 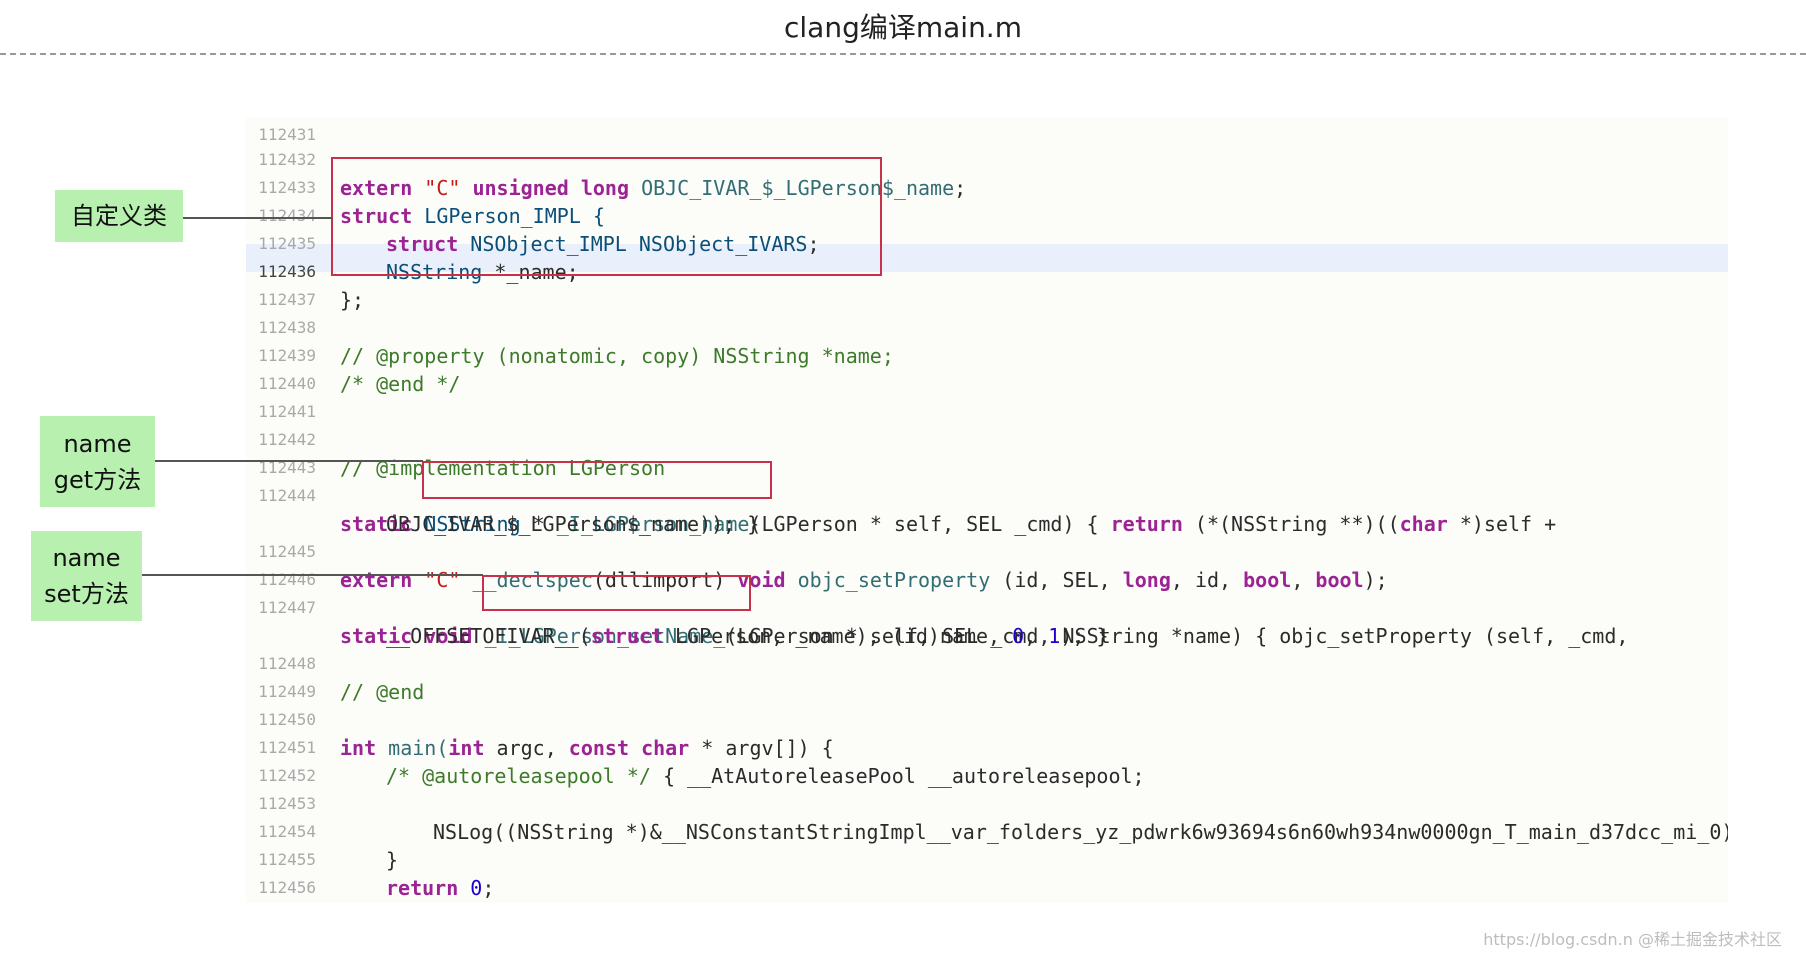 I want to click on code-text: };, so click(x=352, y=300).